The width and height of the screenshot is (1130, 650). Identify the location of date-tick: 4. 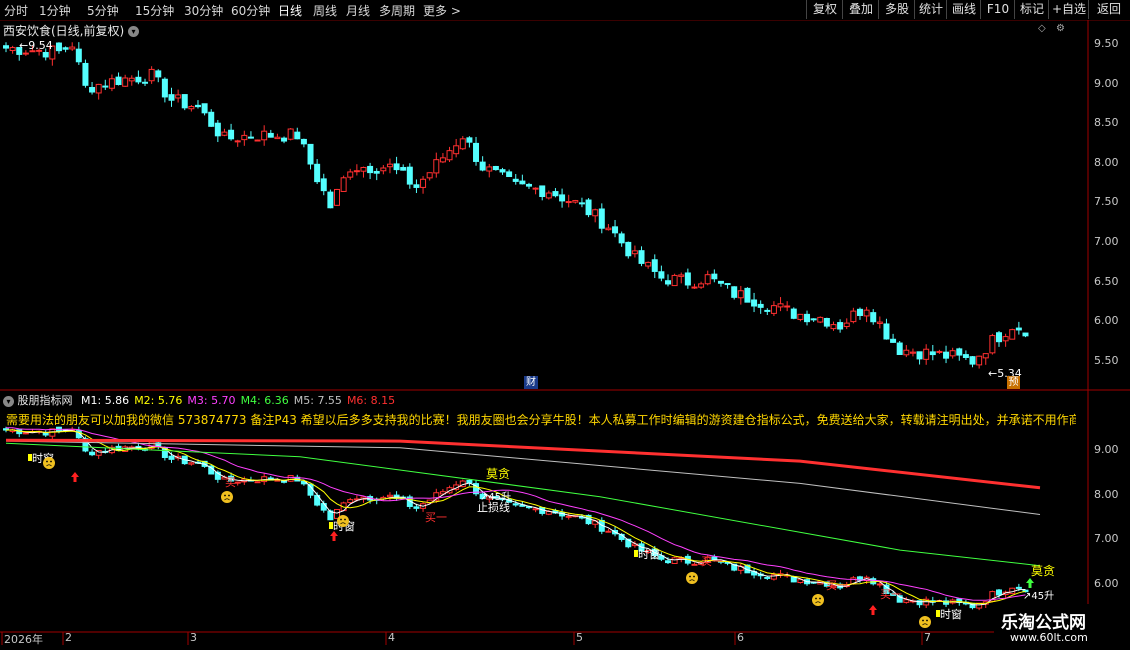
(391, 637).